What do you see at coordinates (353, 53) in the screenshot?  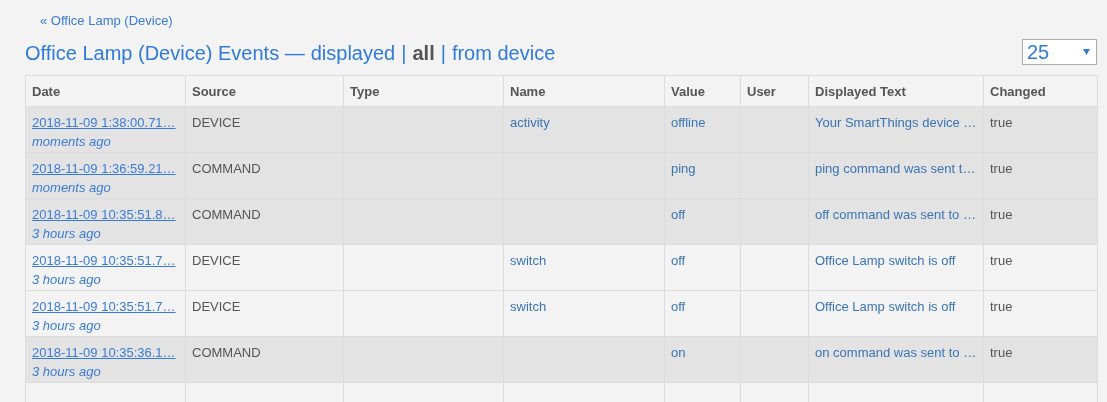 I see `filter-link: displayed` at bounding box center [353, 53].